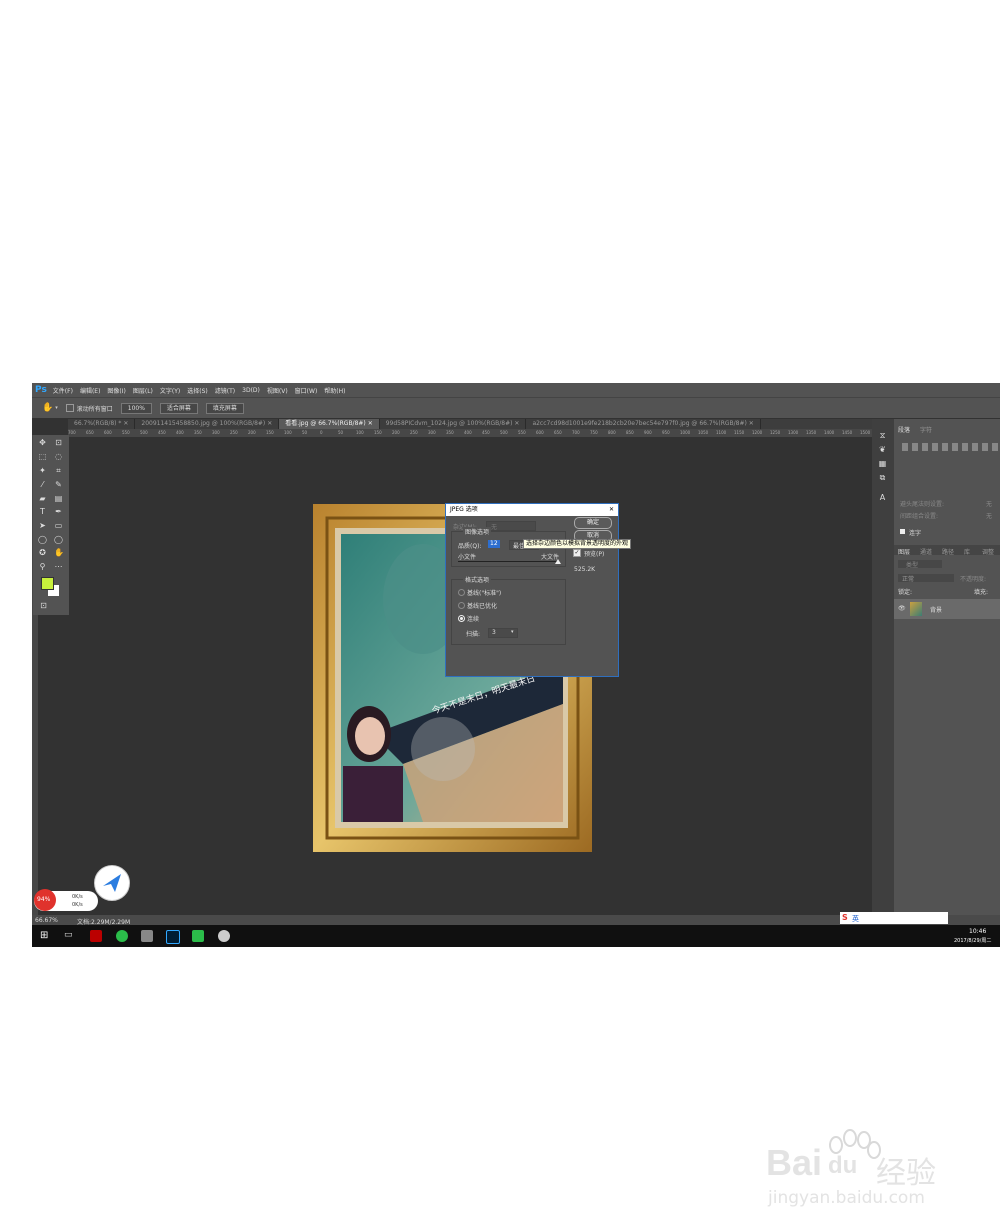 The image size is (1000, 1231). Describe the element at coordinates (58, 566) in the screenshot. I see `more-tools-icon: ⋯` at that location.